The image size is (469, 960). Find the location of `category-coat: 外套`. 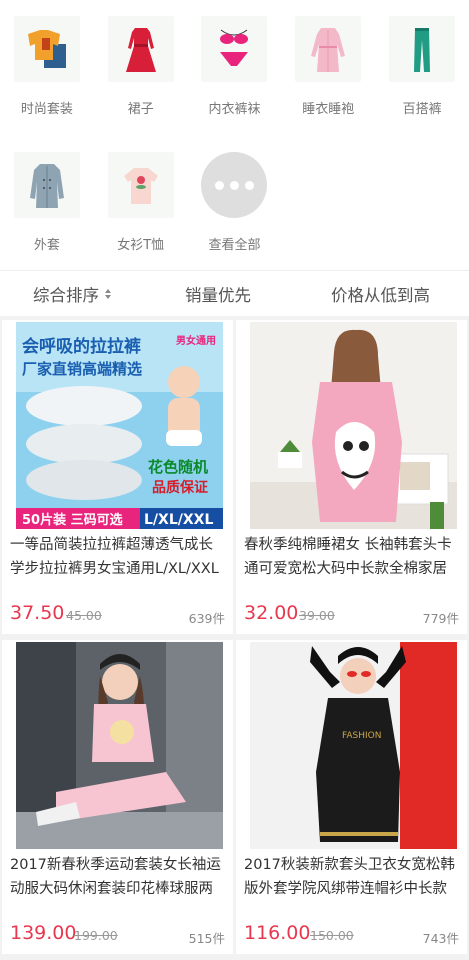

category-coat: 外套 is located at coordinates (47, 220).